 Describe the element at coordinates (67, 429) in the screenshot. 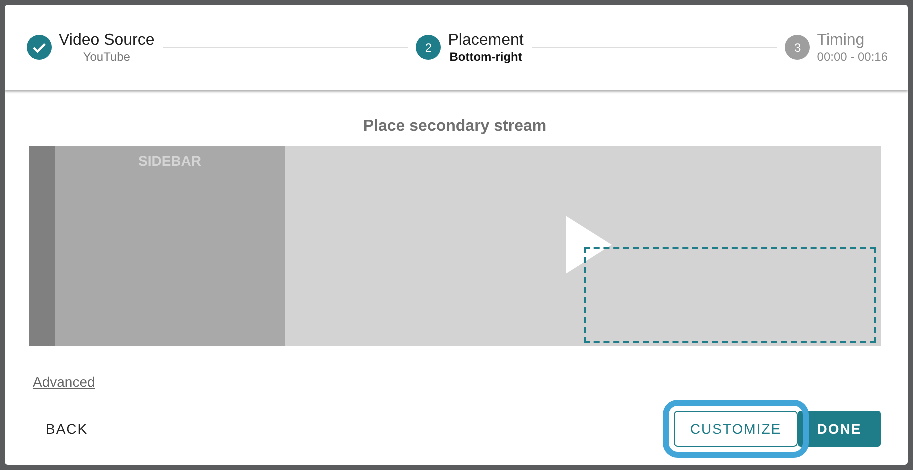

I see `back-button: BACK` at that location.